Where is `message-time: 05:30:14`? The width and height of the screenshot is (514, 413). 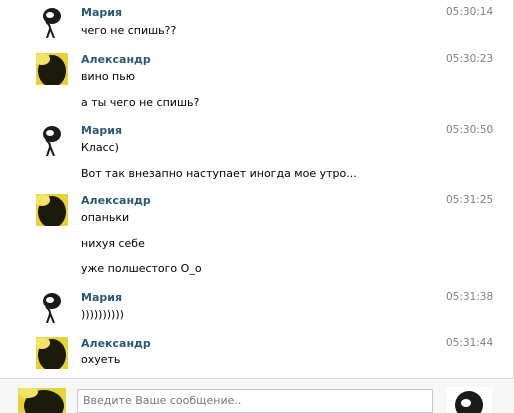
message-time: 05:30:14 is located at coordinates (470, 12).